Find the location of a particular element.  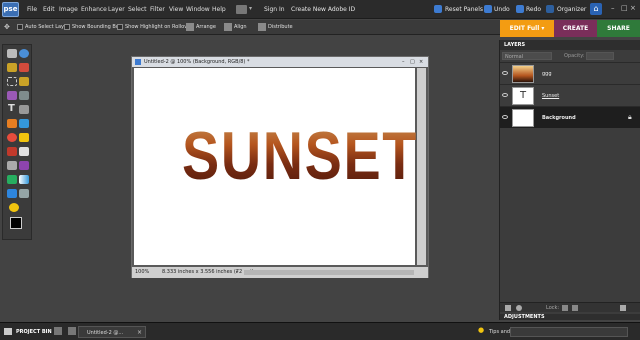

toolbox: T is located at coordinates (17, 142).